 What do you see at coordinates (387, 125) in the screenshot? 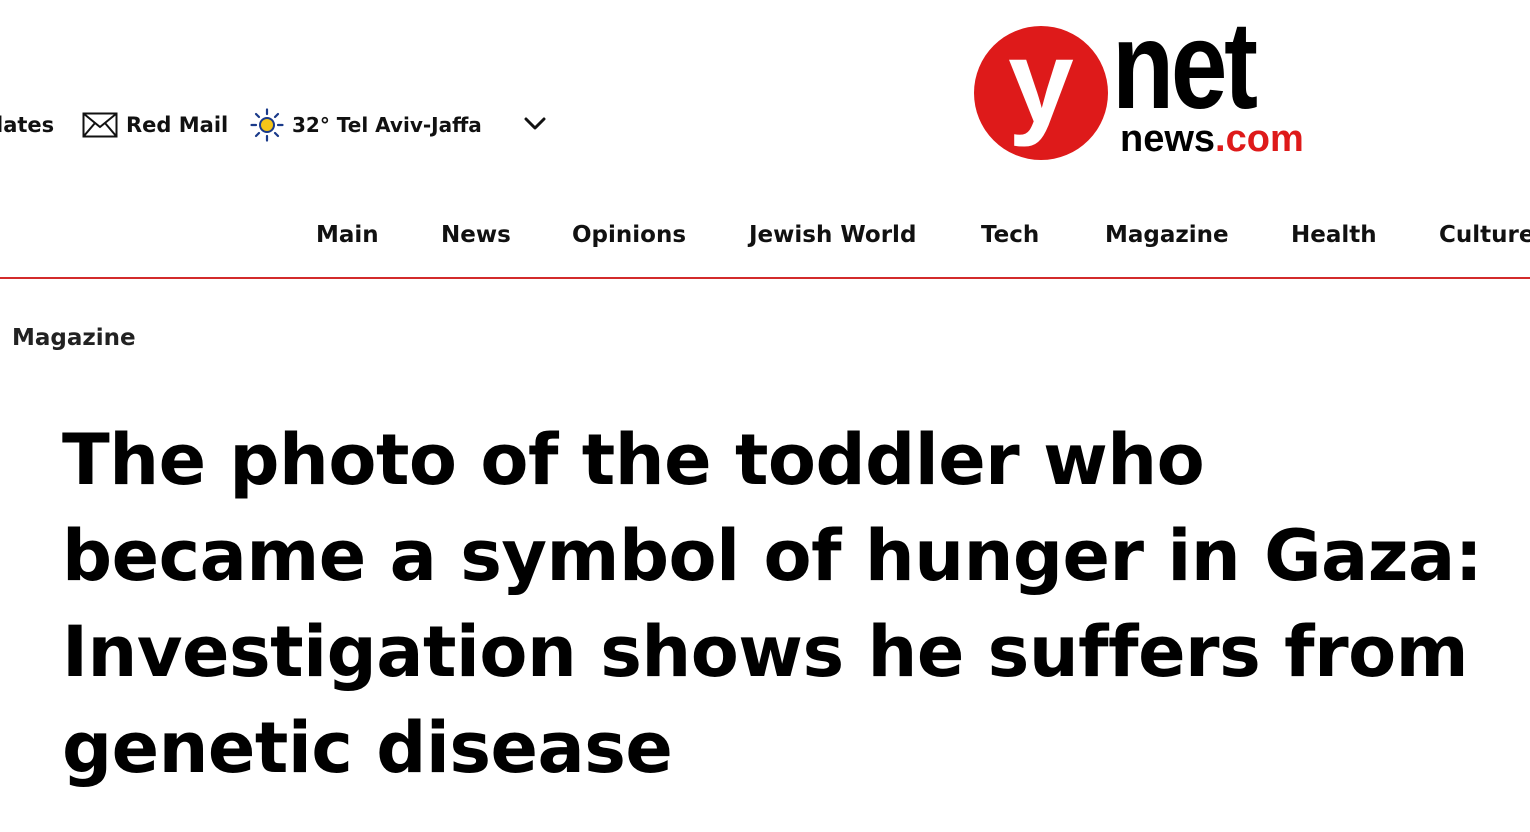
I see `weather-label: 32° Tel Aviv-Jaffa` at bounding box center [387, 125].